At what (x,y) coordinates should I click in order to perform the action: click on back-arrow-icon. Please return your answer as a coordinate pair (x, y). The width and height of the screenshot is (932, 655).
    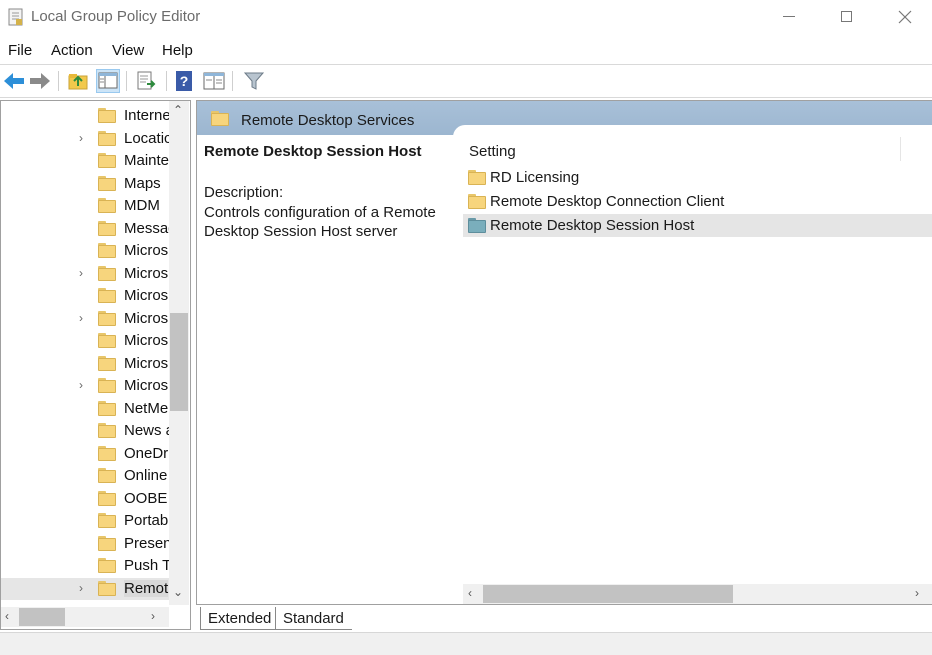
    Looking at the image, I should click on (14, 81).